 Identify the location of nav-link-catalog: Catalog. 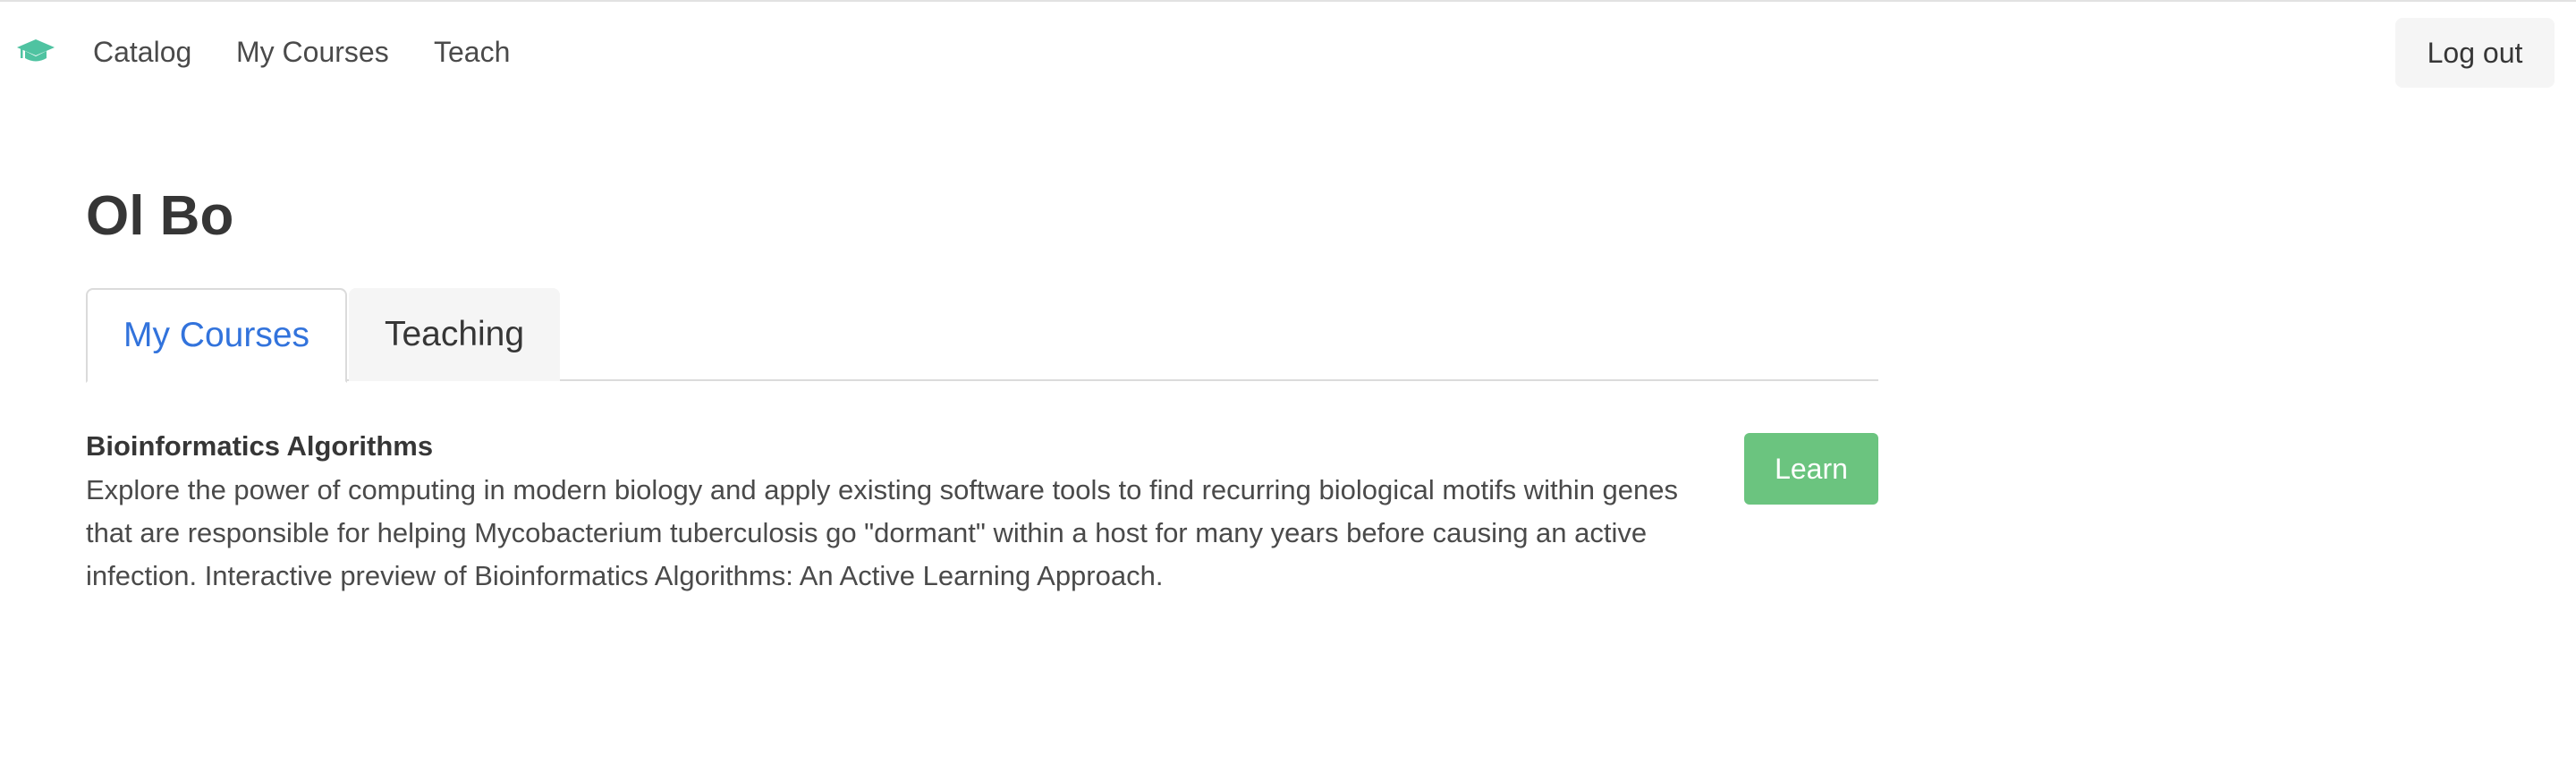
(142, 52).